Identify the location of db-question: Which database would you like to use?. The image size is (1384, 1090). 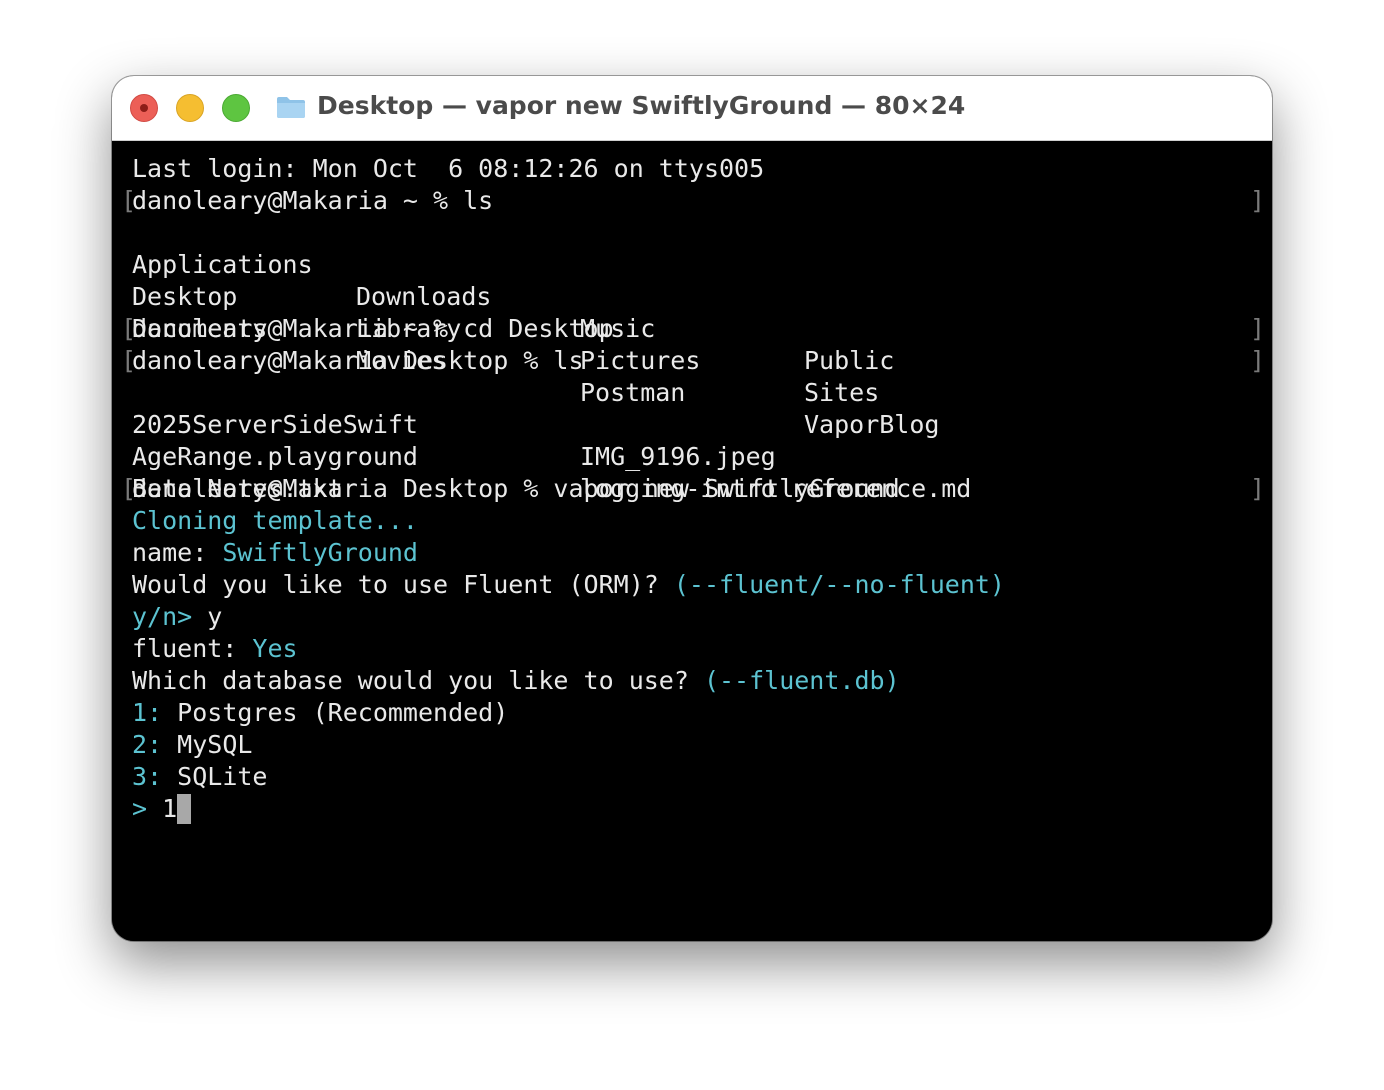
(418, 680).